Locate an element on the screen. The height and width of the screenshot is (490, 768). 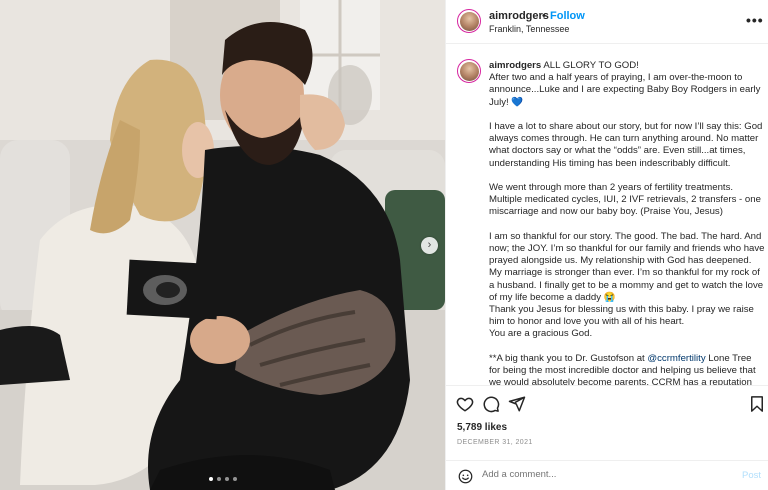
carousel-dots is located at coordinates (222, 479).